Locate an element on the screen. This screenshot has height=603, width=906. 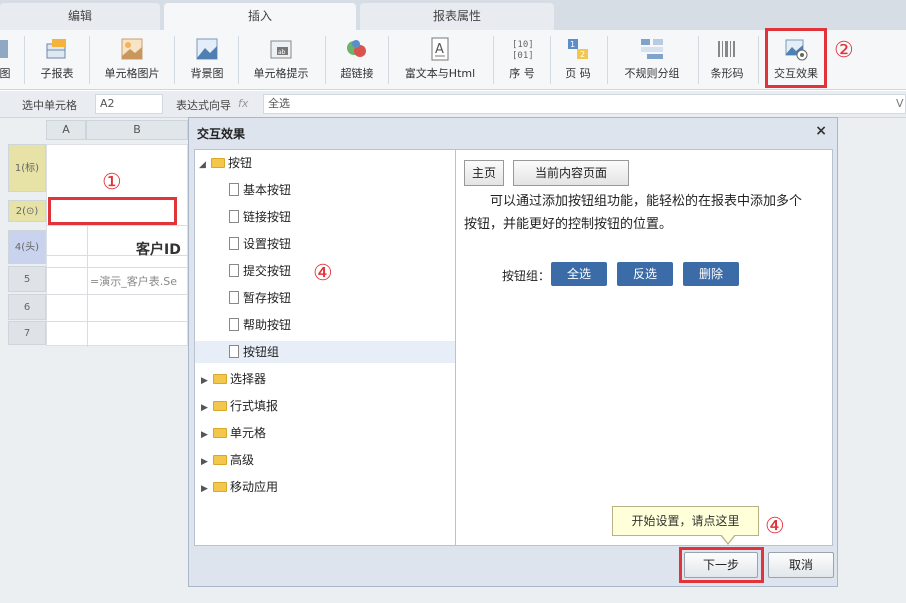
column-header-b: B is located at coordinates (137, 130).